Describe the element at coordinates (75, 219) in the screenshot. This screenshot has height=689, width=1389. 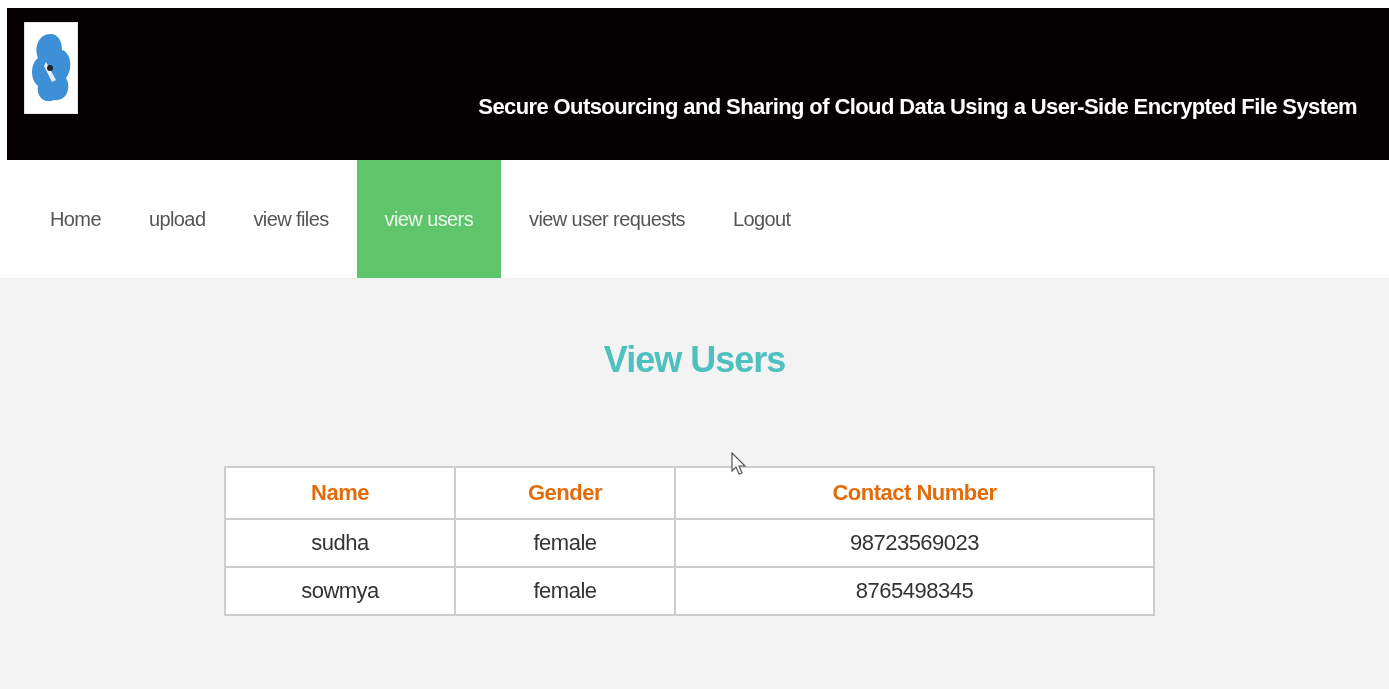
I see `nav-link: Home` at that location.